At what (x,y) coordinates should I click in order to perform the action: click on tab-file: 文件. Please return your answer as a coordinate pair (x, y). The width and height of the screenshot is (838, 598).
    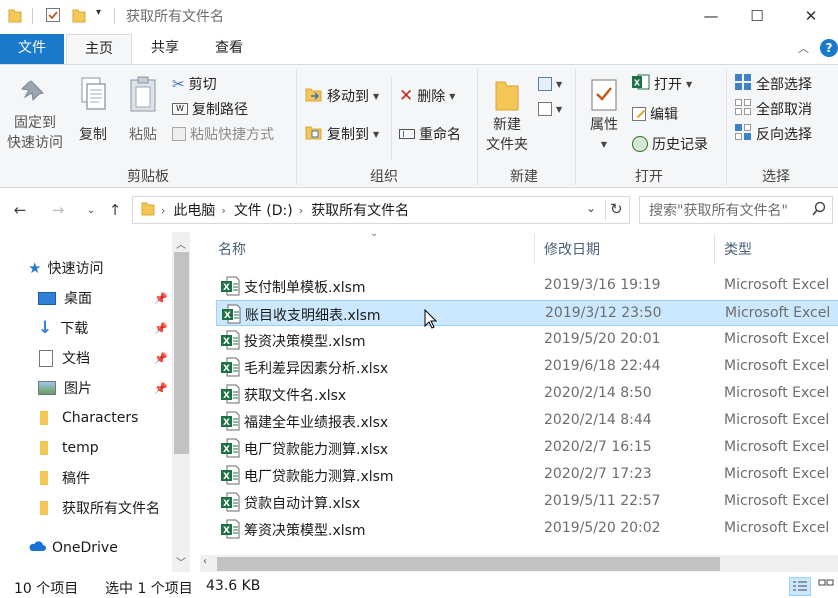
    Looking at the image, I should click on (32, 49).